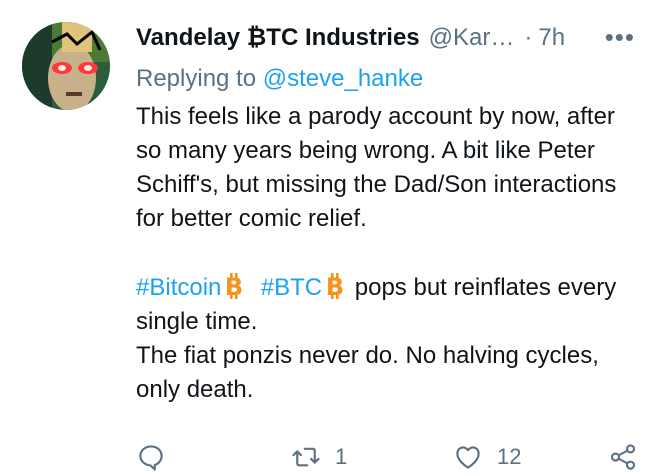 The height and width of the screenshot is (476, 647). What do you see at coordinates (151, 458) in the screenshot?
I see `reply-icon` at bounding box center [151, 458].